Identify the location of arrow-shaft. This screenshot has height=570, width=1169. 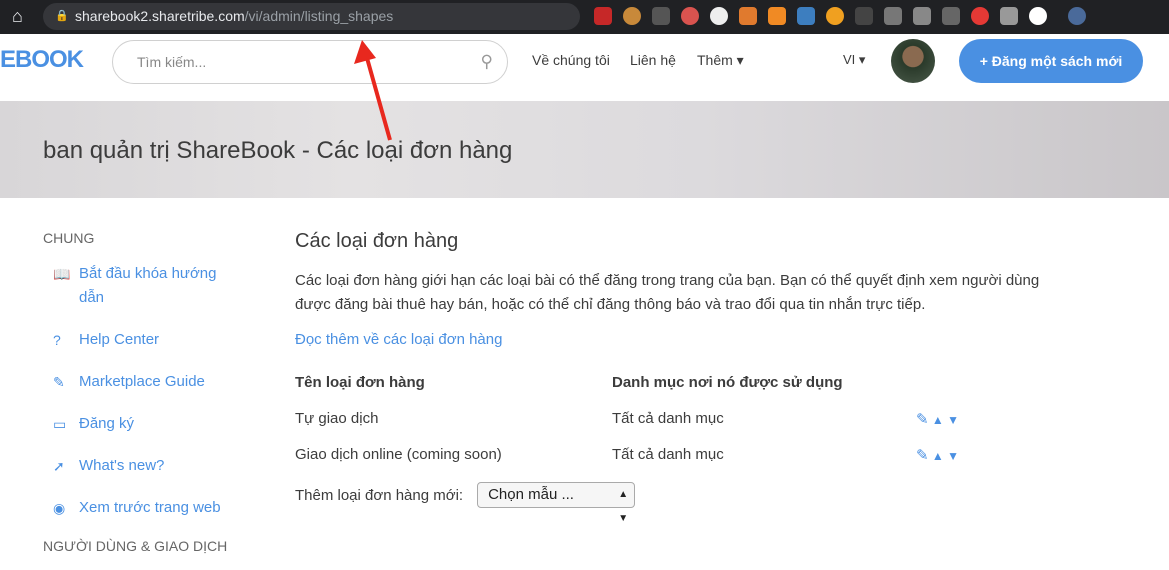
(378, 99).